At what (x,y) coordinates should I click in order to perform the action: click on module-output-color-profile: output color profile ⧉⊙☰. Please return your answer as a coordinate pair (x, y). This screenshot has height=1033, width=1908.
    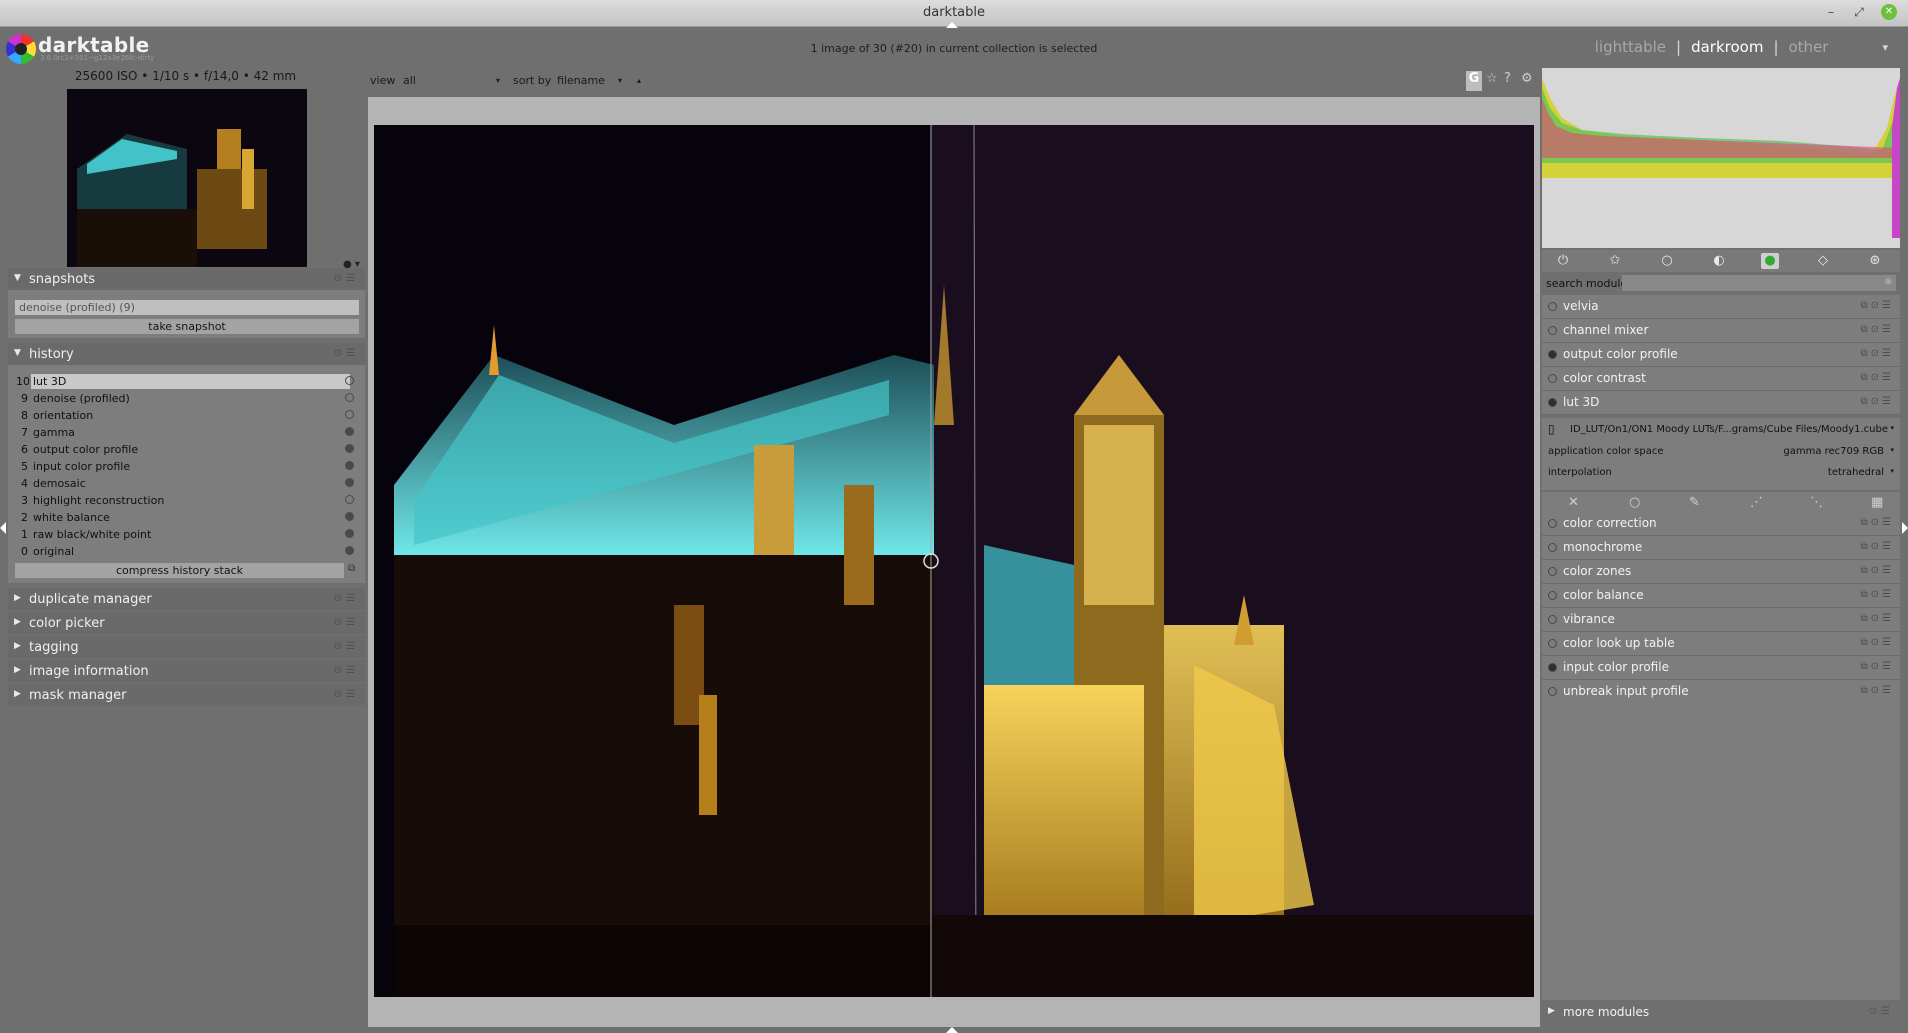
    Looking at the image, I should click on (1721, 355).